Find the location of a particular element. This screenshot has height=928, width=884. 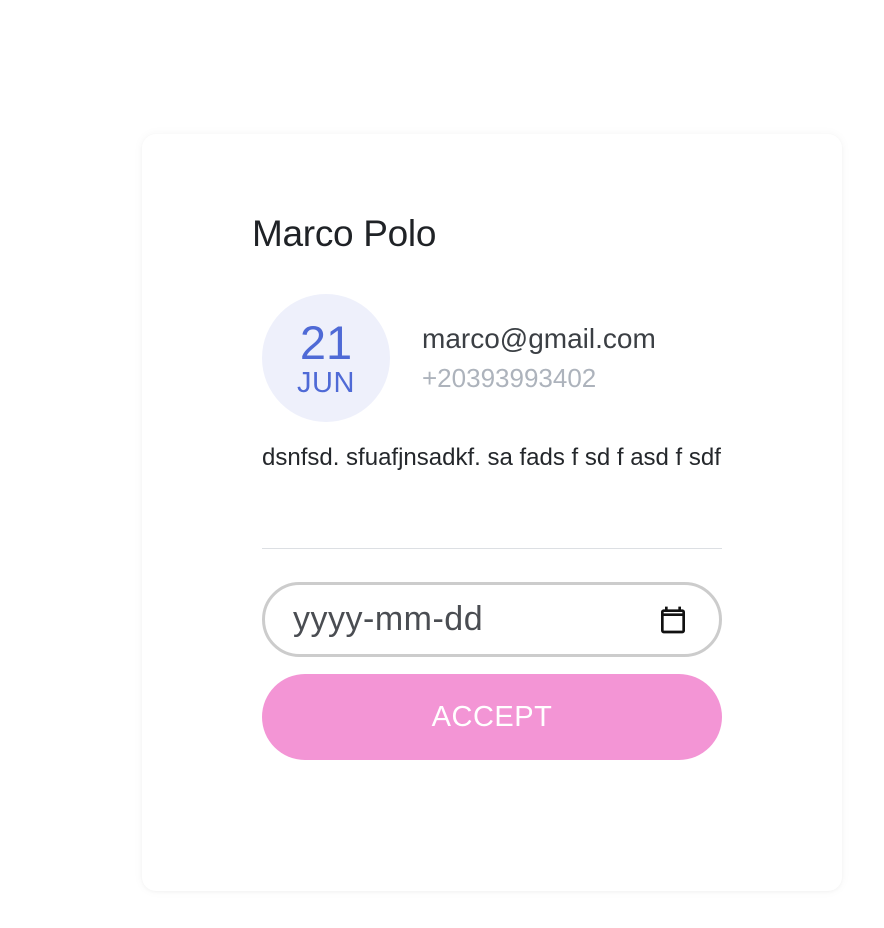

date-badge: 21 JUN is located at coordinates (326, 358).